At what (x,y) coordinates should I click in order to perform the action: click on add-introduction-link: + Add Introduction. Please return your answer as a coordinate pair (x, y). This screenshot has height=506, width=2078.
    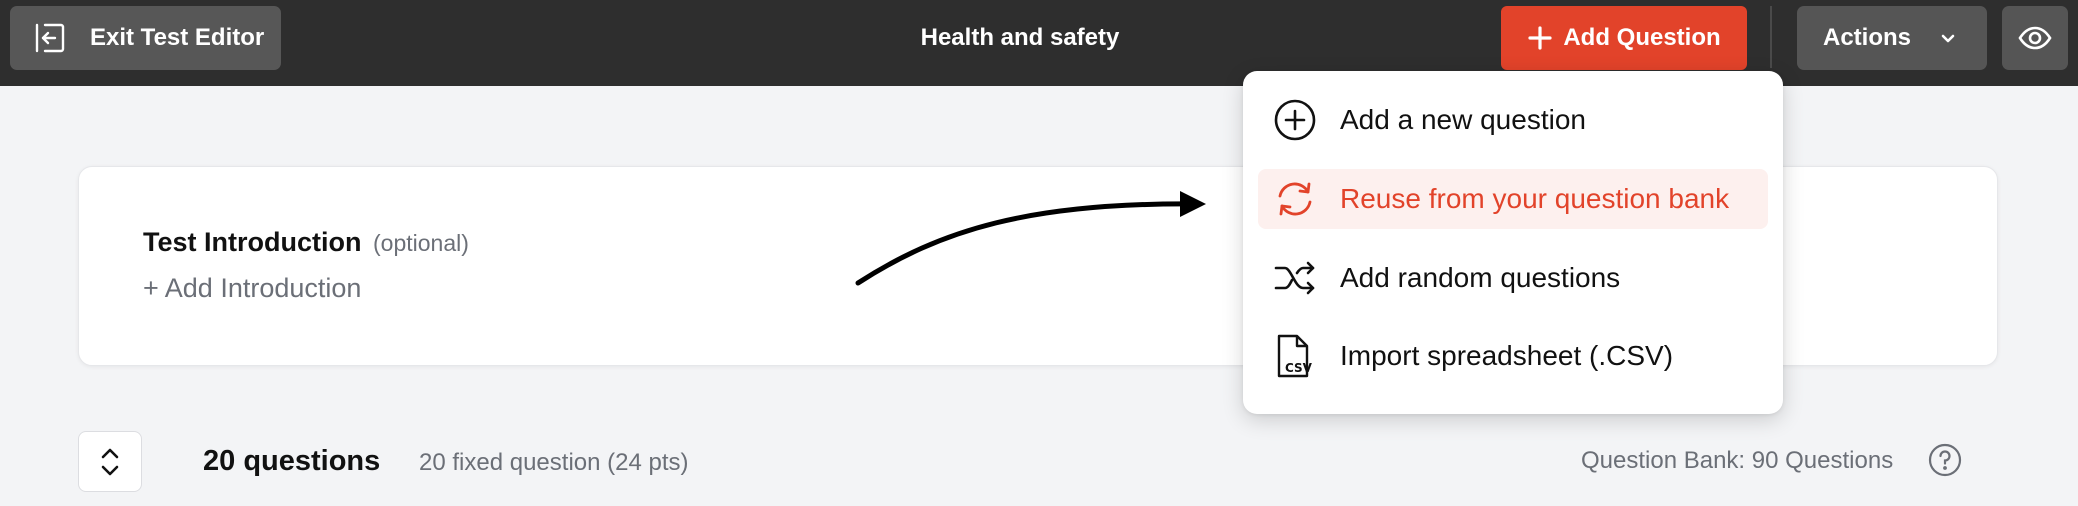
    Looking at the image, I should click on (252, 288).